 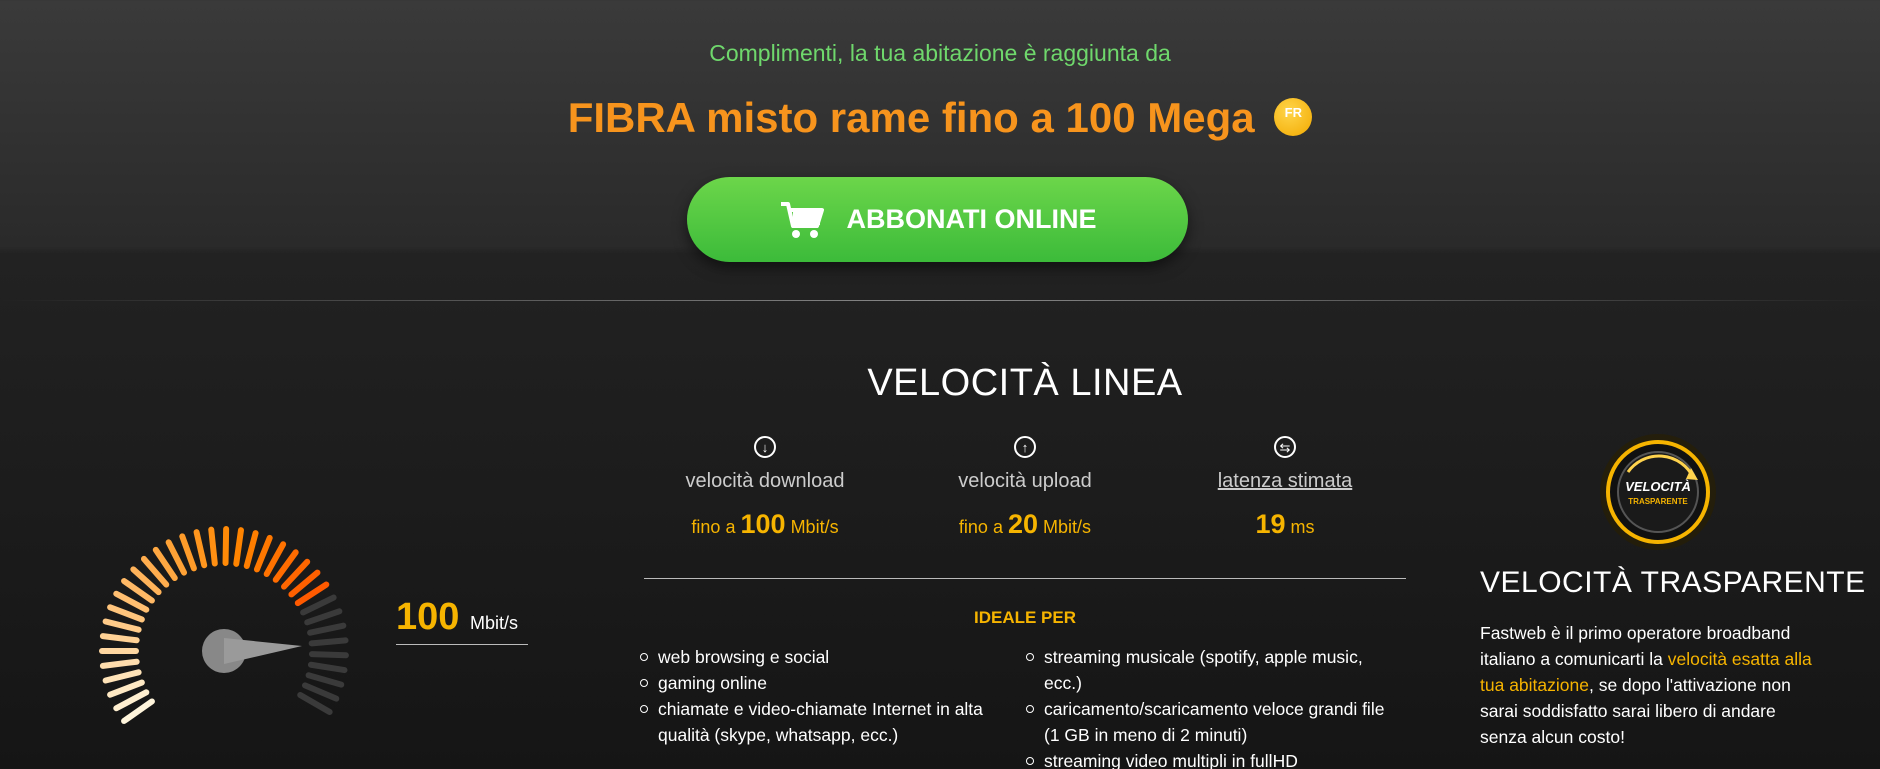 I want to click on subscribe-online-button: ABBONATI ONLINE, so click(x=937, y=219).